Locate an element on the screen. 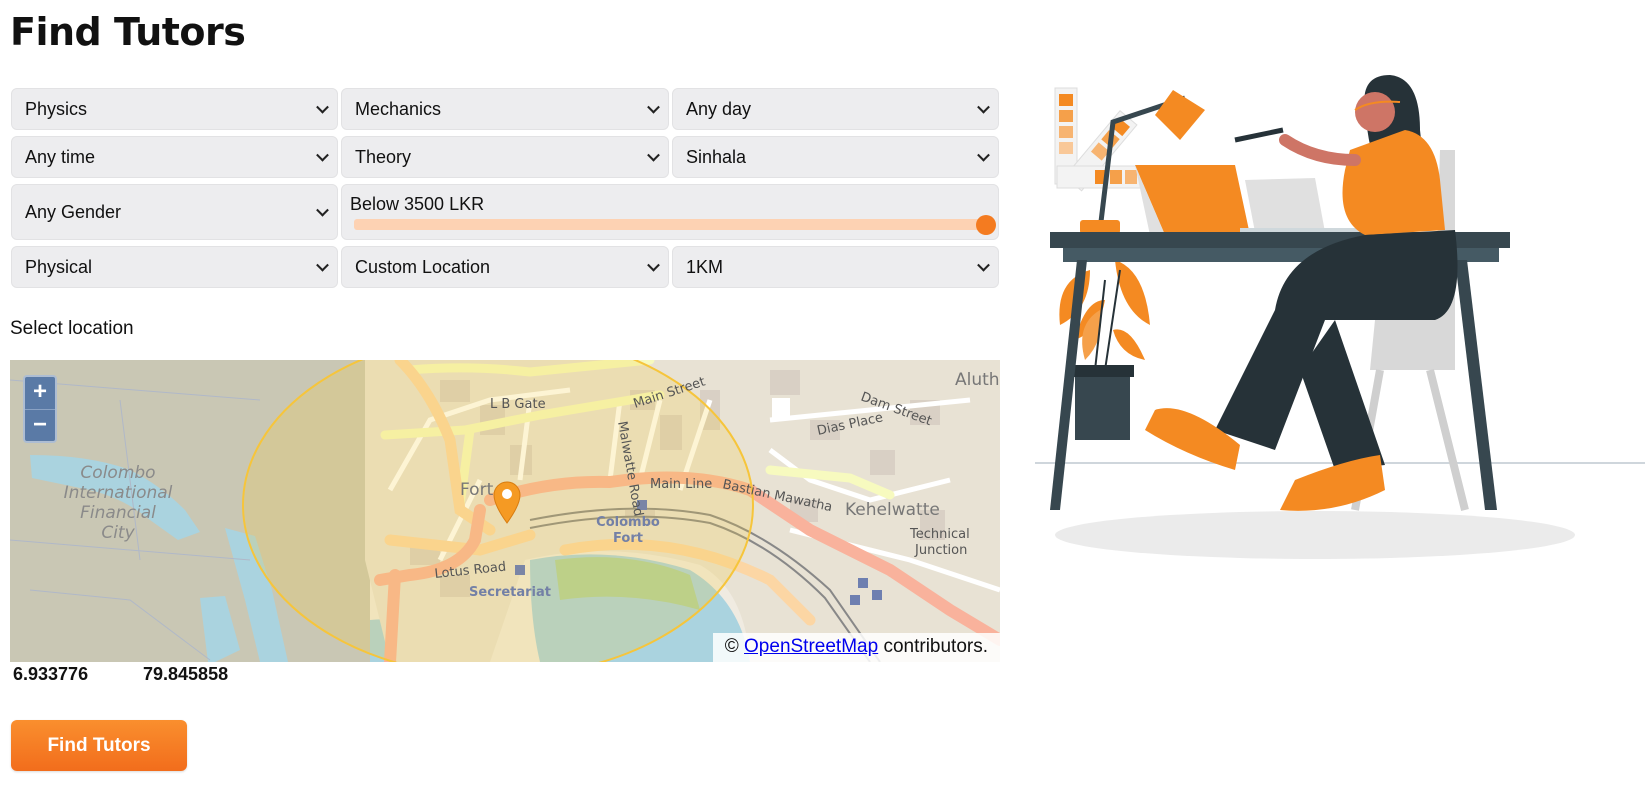  attribution-prefix: © is located at coordinates (731, 646).